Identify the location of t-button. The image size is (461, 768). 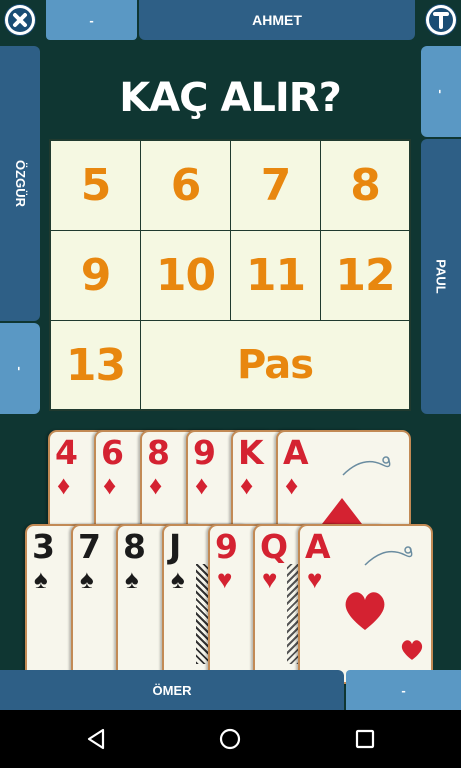
(441, 20).